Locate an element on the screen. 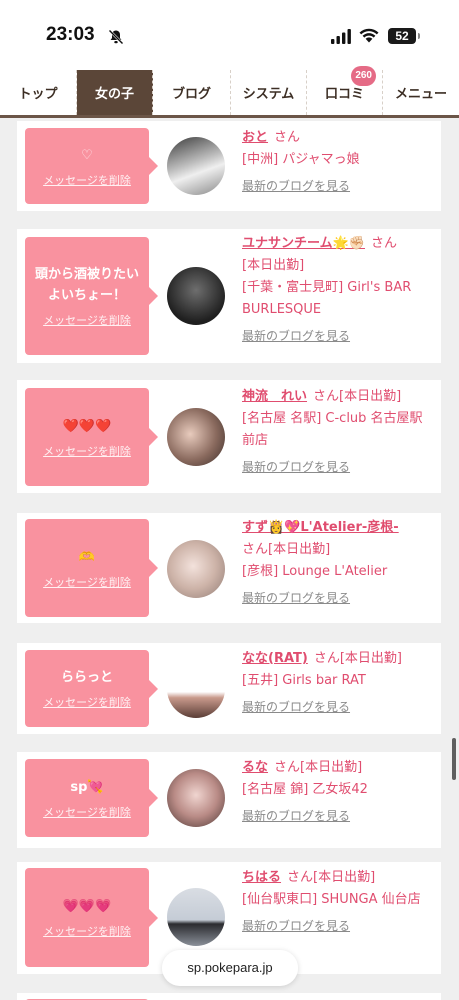  shop-name: [仙台駅東口] SHUNGA 仙台店 is located at coordinates (331, 899).